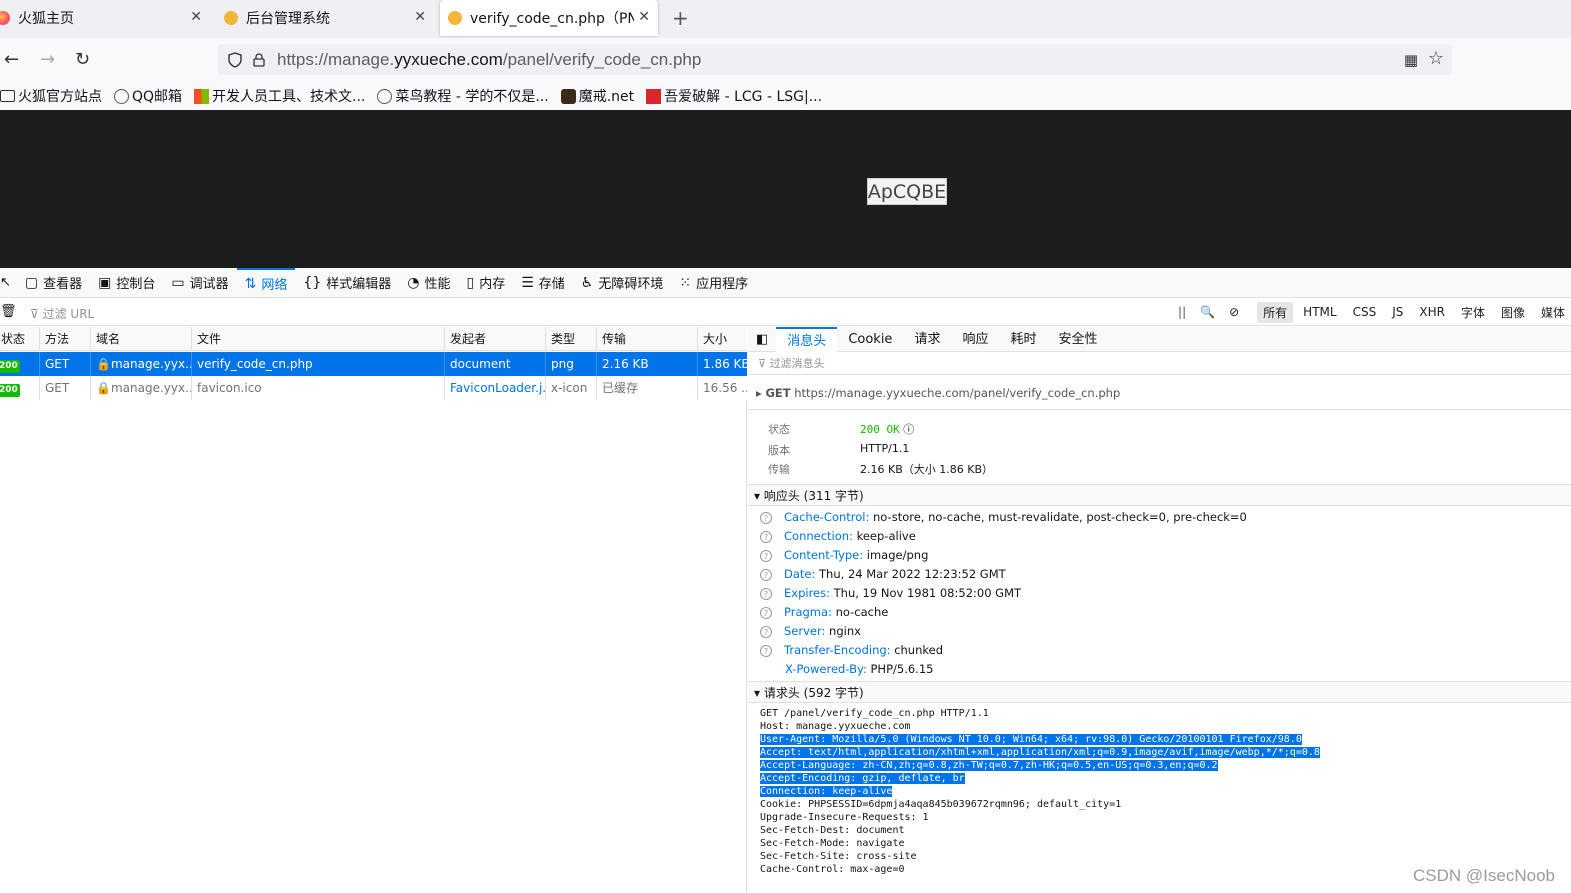 The image size is (1571, 893). What do you see at coordinates (428, 283) in the screenshot?
I see `tool-performance: ◔ 性能` at bounding box center [428, 283].